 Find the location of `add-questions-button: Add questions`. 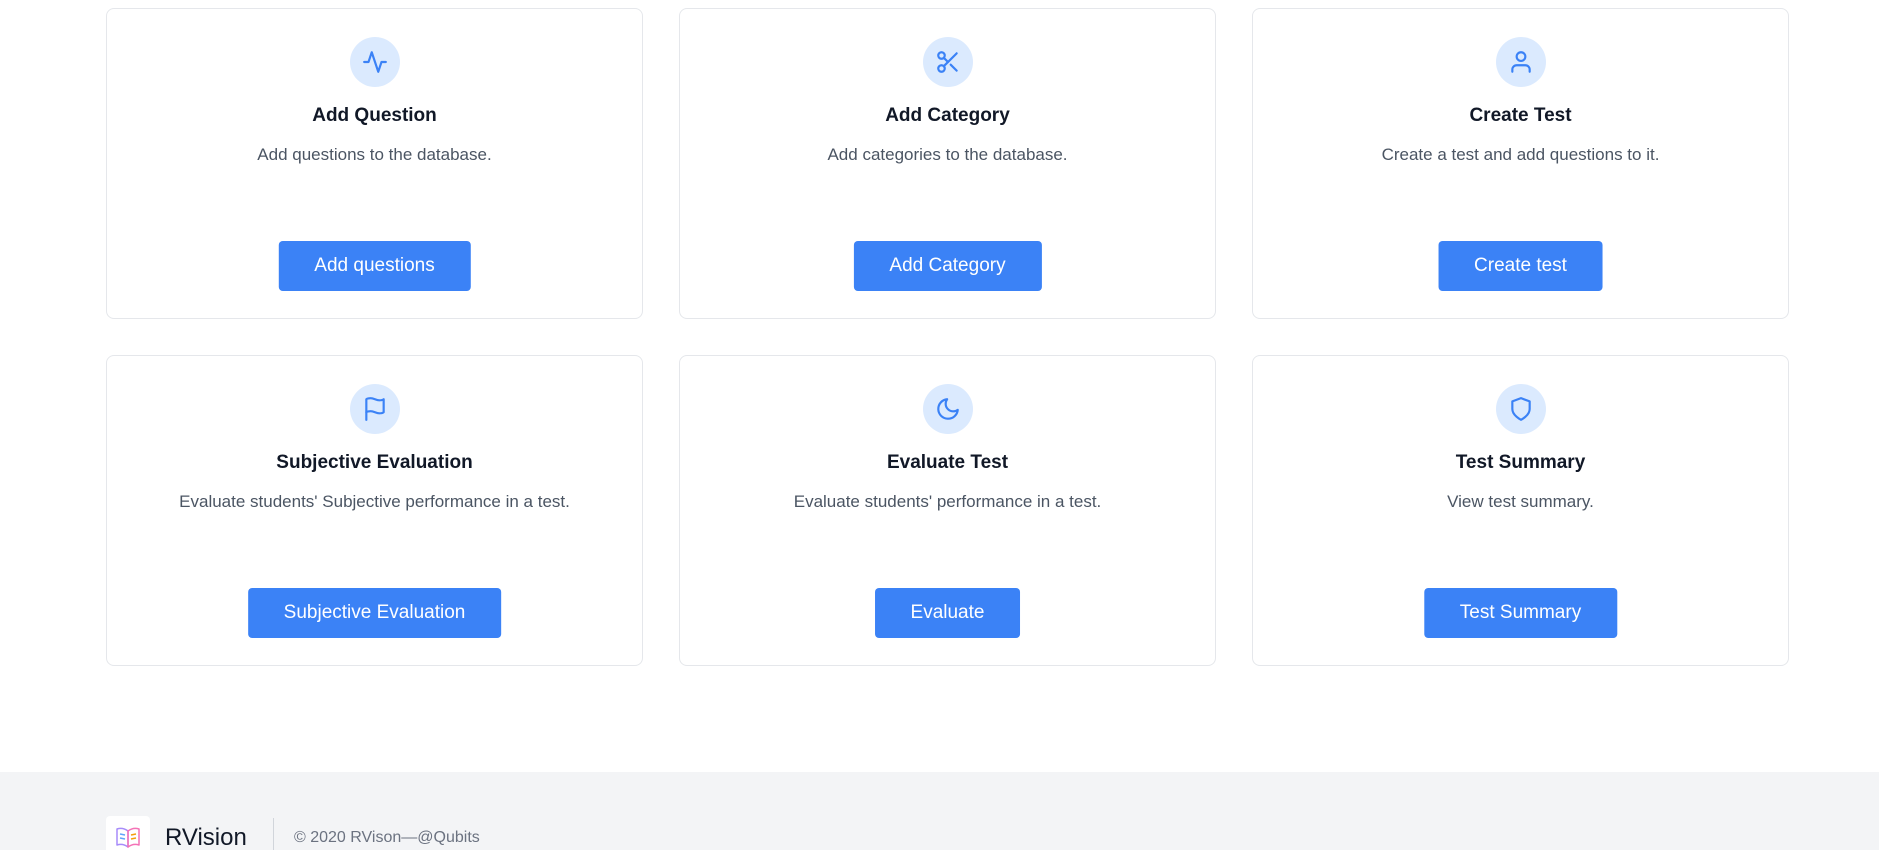

add-questions-button: Add questions is located at coordinates (374, 266).